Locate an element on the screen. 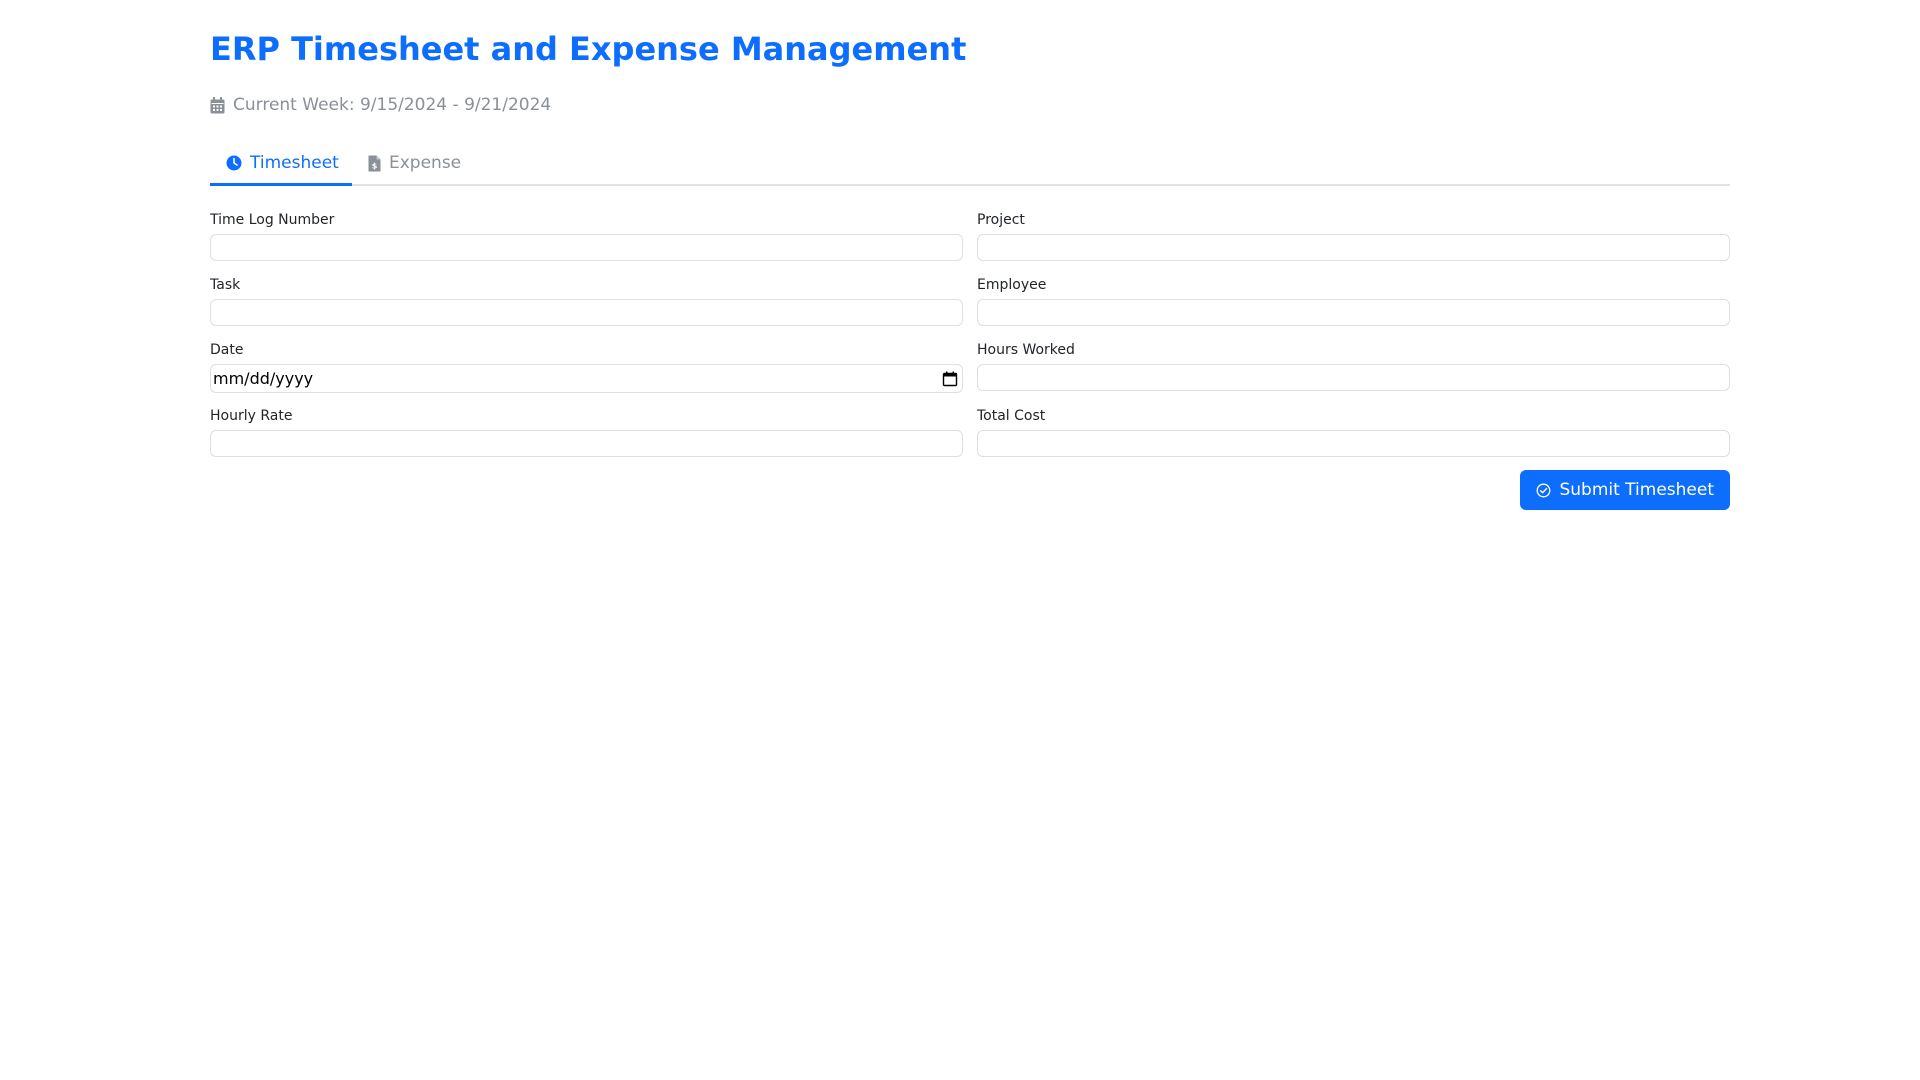 This screenshot has width=1920, height=1080. current-week: Current Week: 9/15/2024 - 9/21/2024 is located at coordinates (380, 105).